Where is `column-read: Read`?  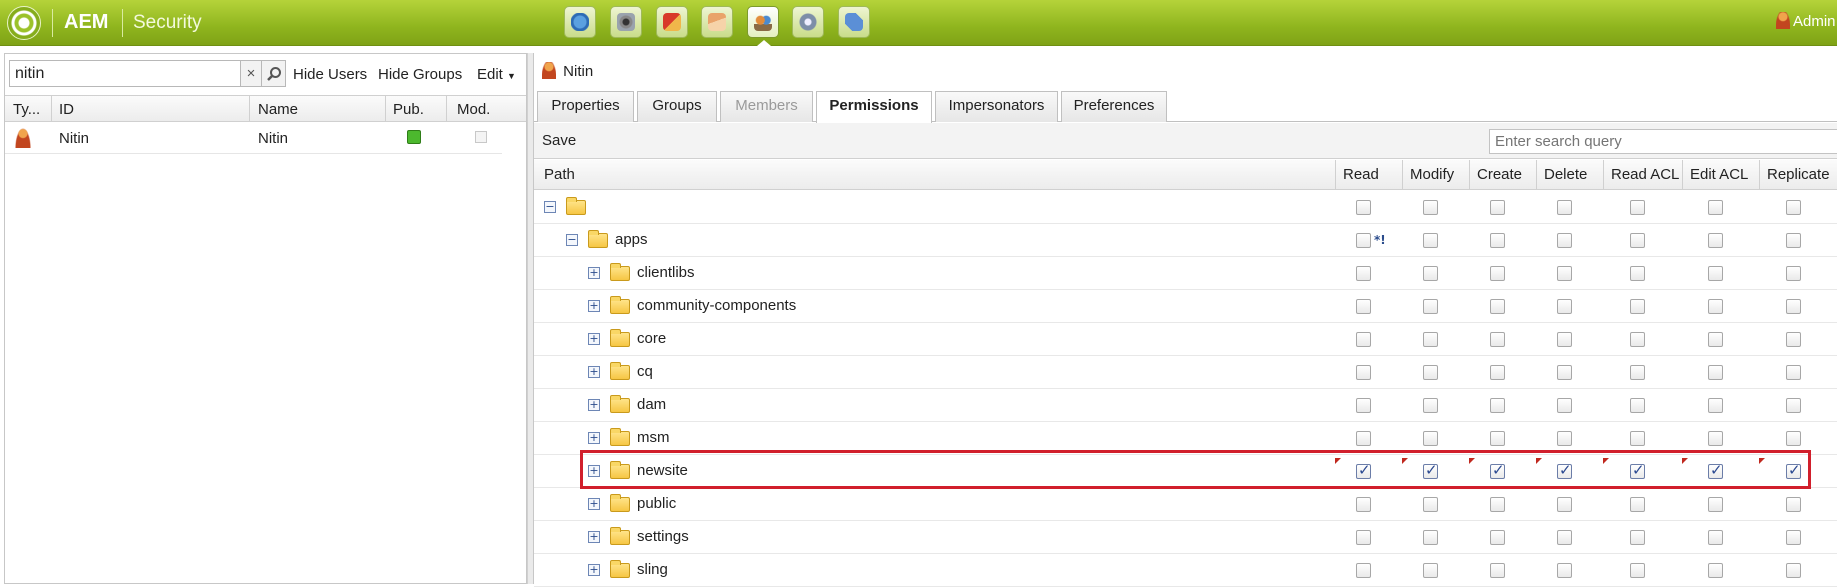
column-read: Read is located at coordinates (1368, 175).